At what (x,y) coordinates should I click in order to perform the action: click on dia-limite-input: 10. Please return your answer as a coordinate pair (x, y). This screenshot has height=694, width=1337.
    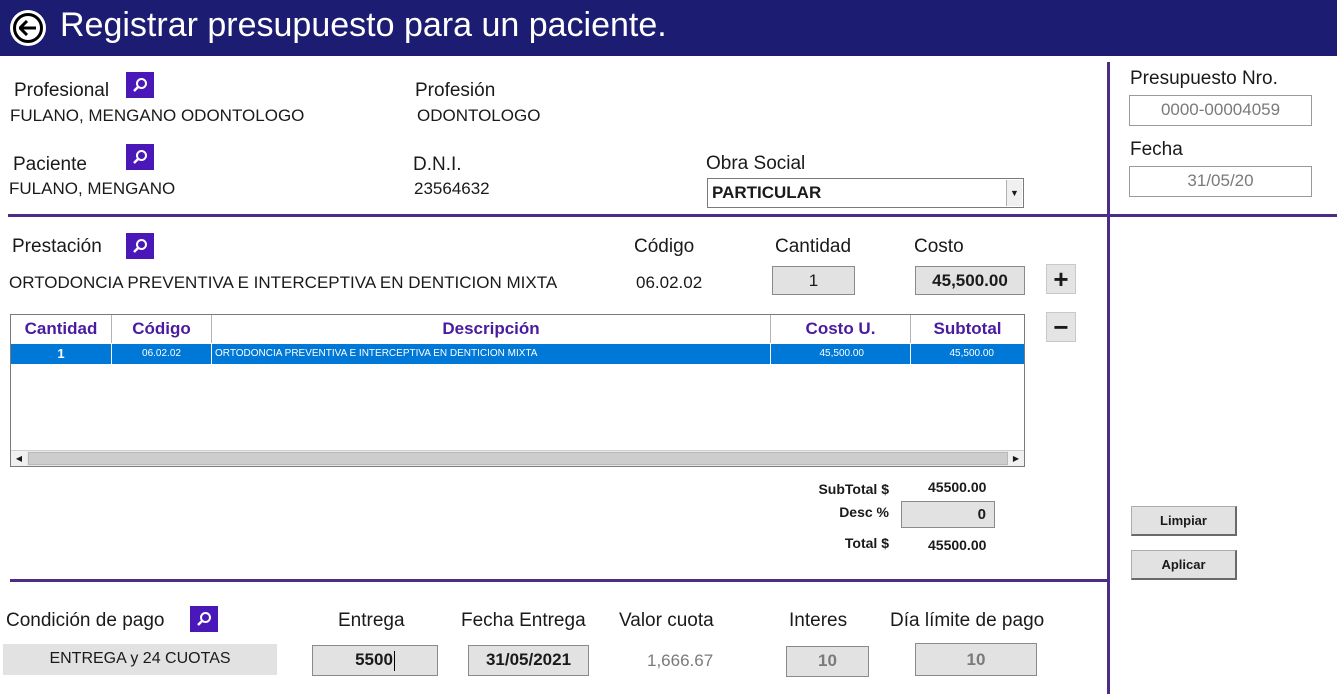
    Looking at the image, I should click on (976, 659).